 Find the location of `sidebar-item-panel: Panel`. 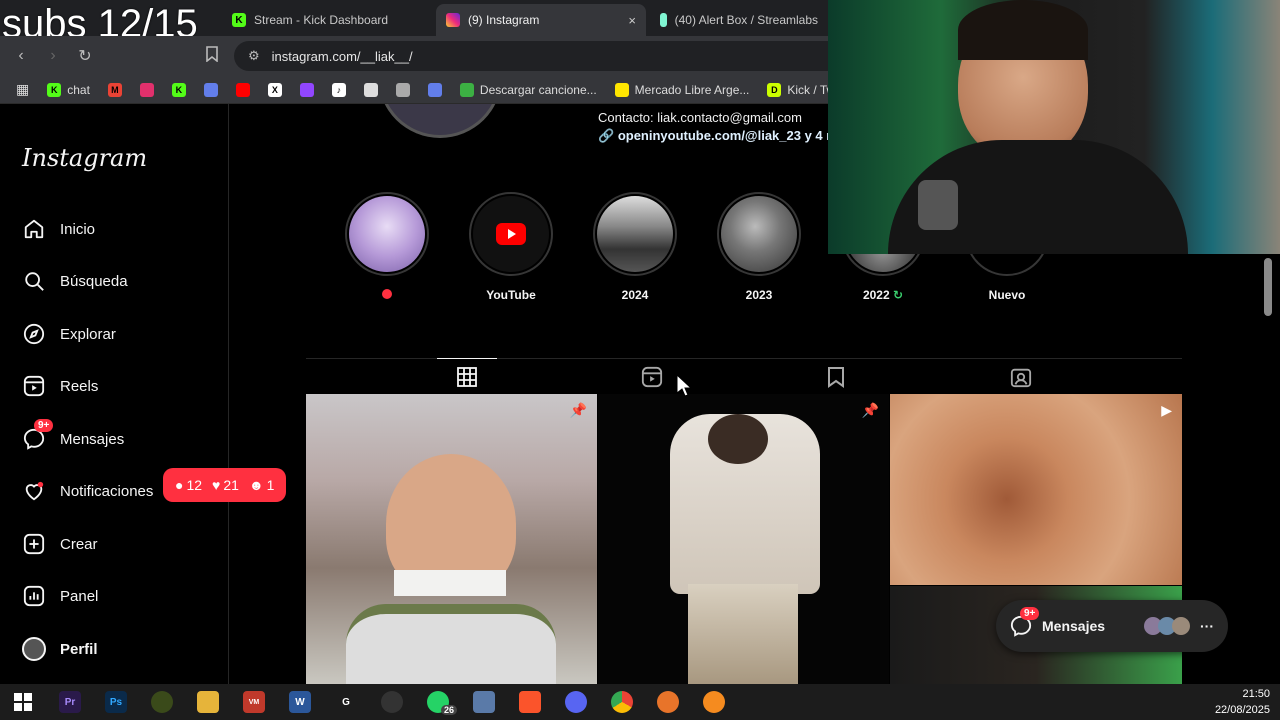

sidebar-item-panel: Panel is located at coordinates (60, 596).